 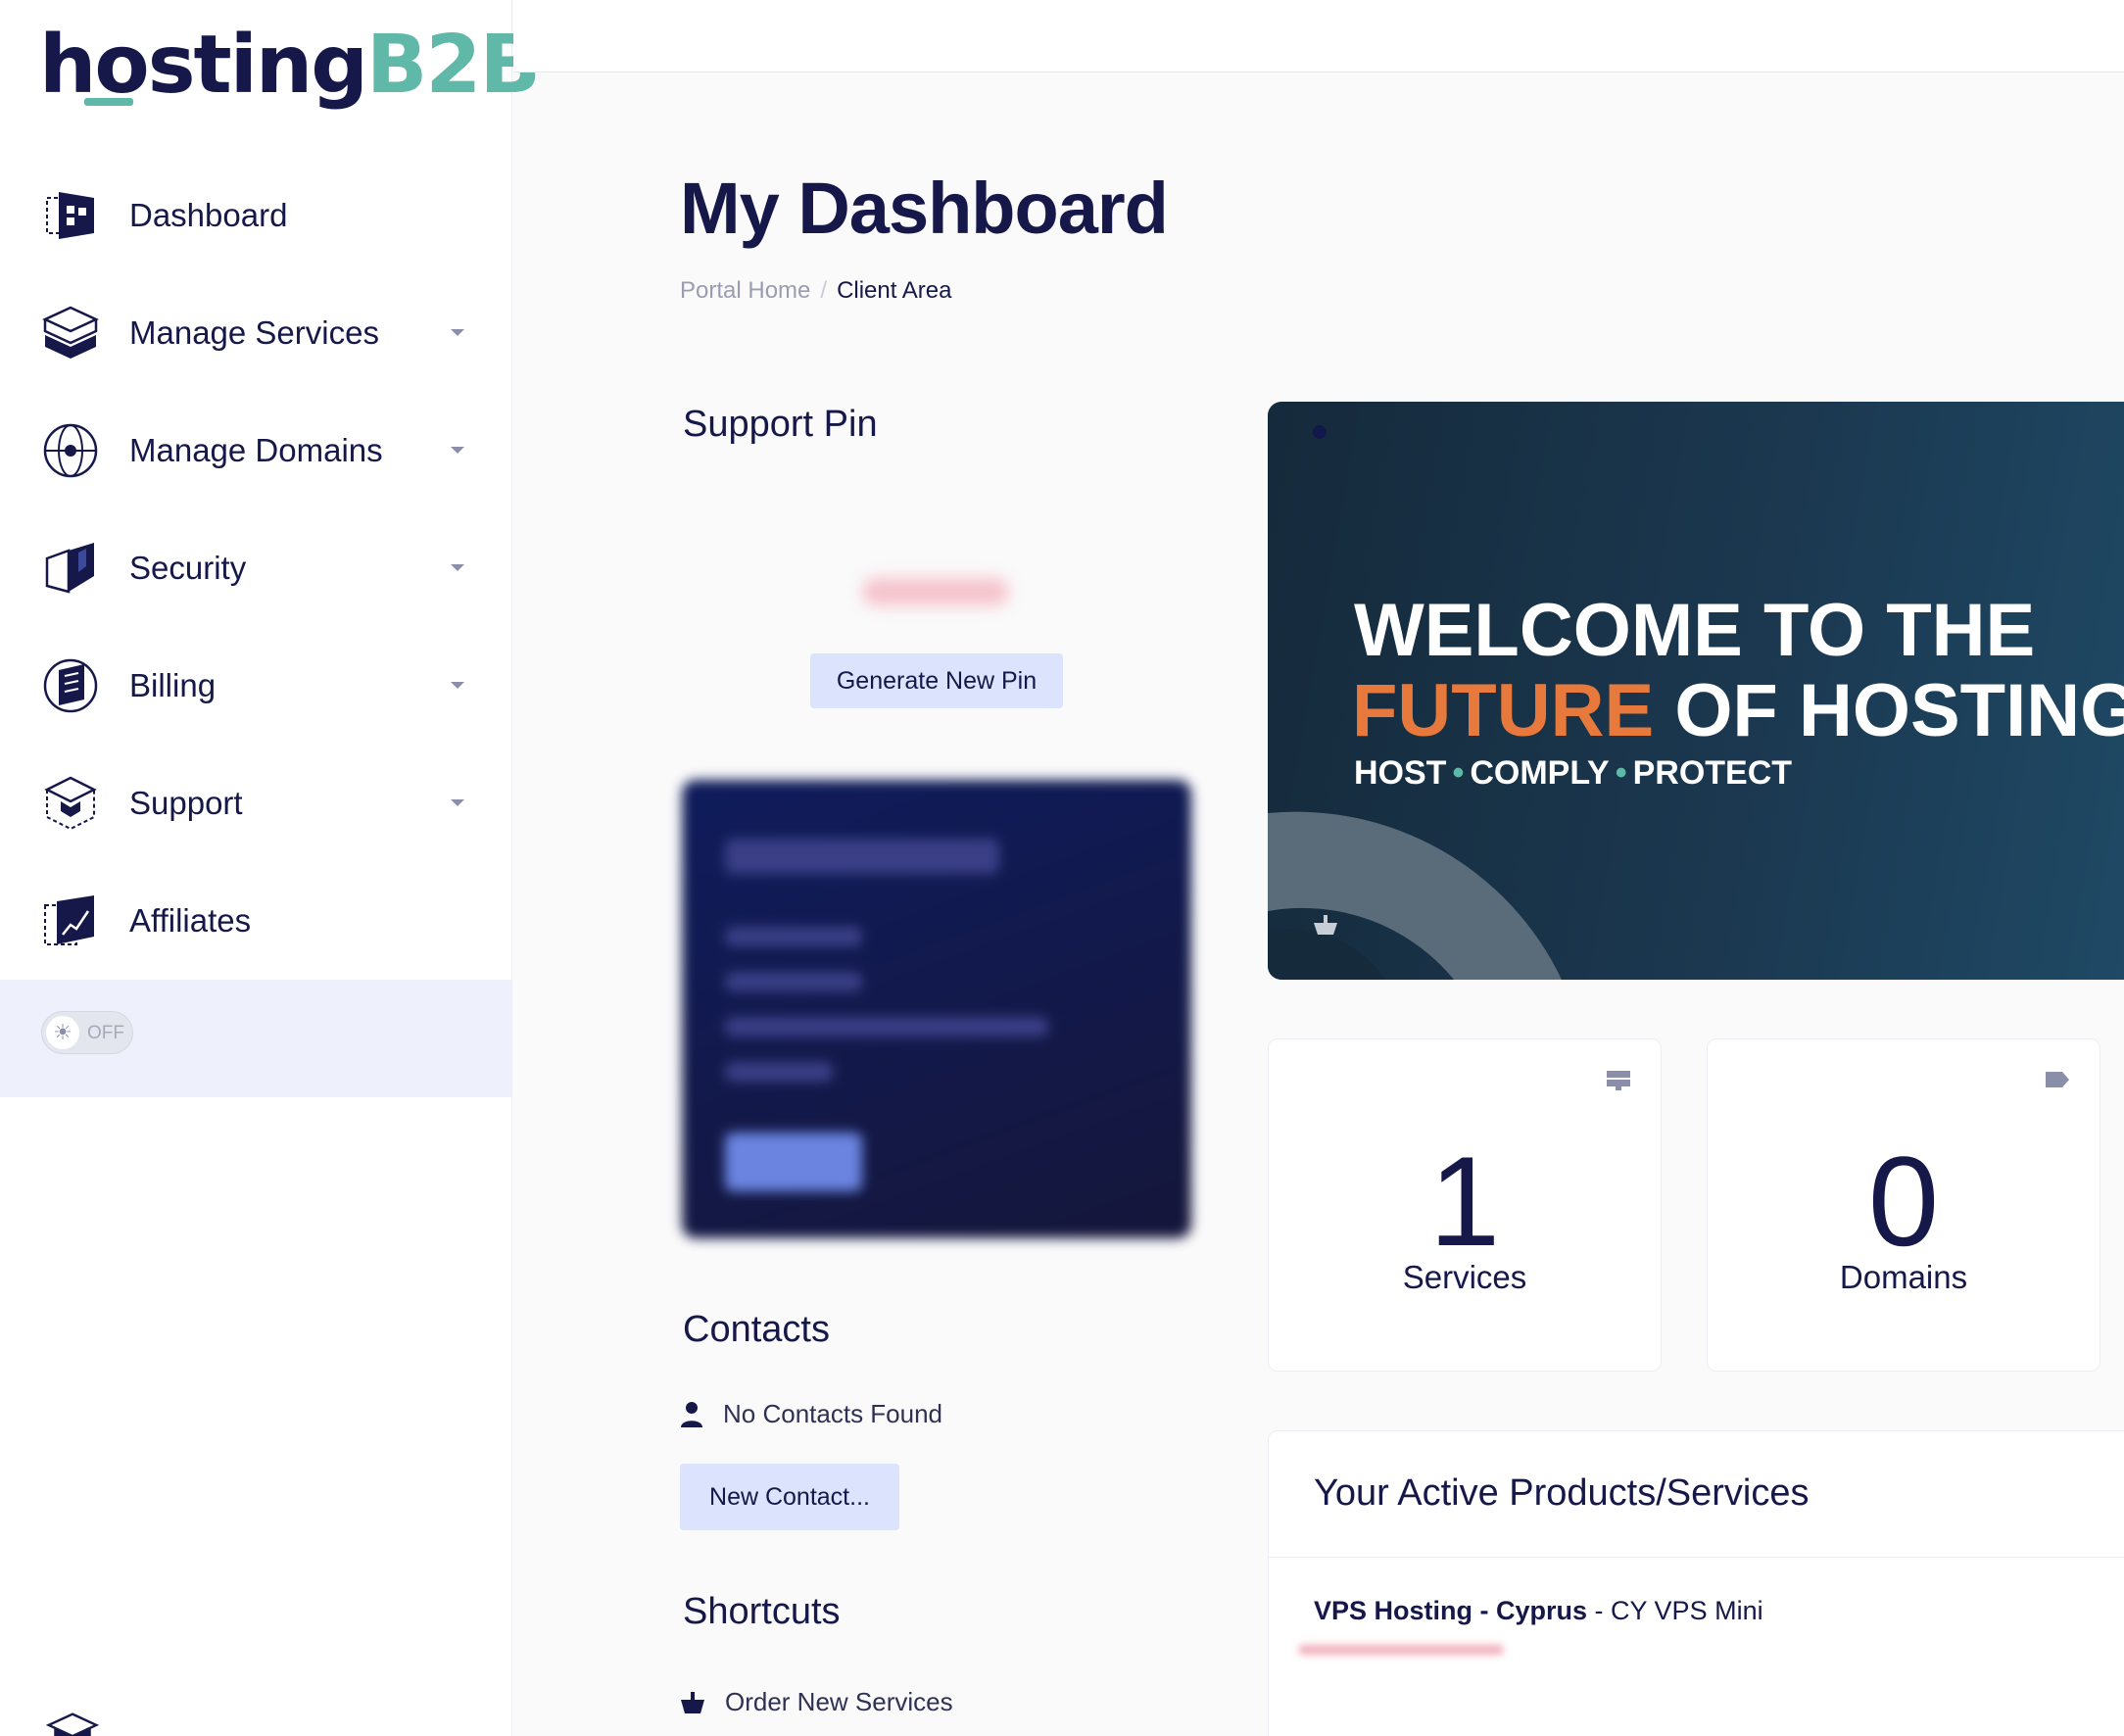 I want to click on banner-headline-1: WELCOME TO THE, so click(x=1695, y=630).